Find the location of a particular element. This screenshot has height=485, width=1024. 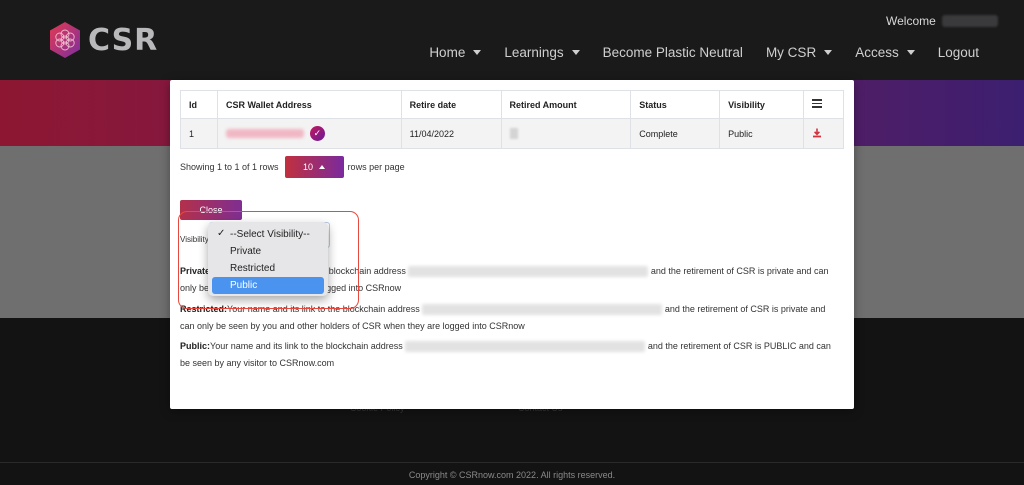

col-header-columns-toggle is located at coordinates (823, 104).